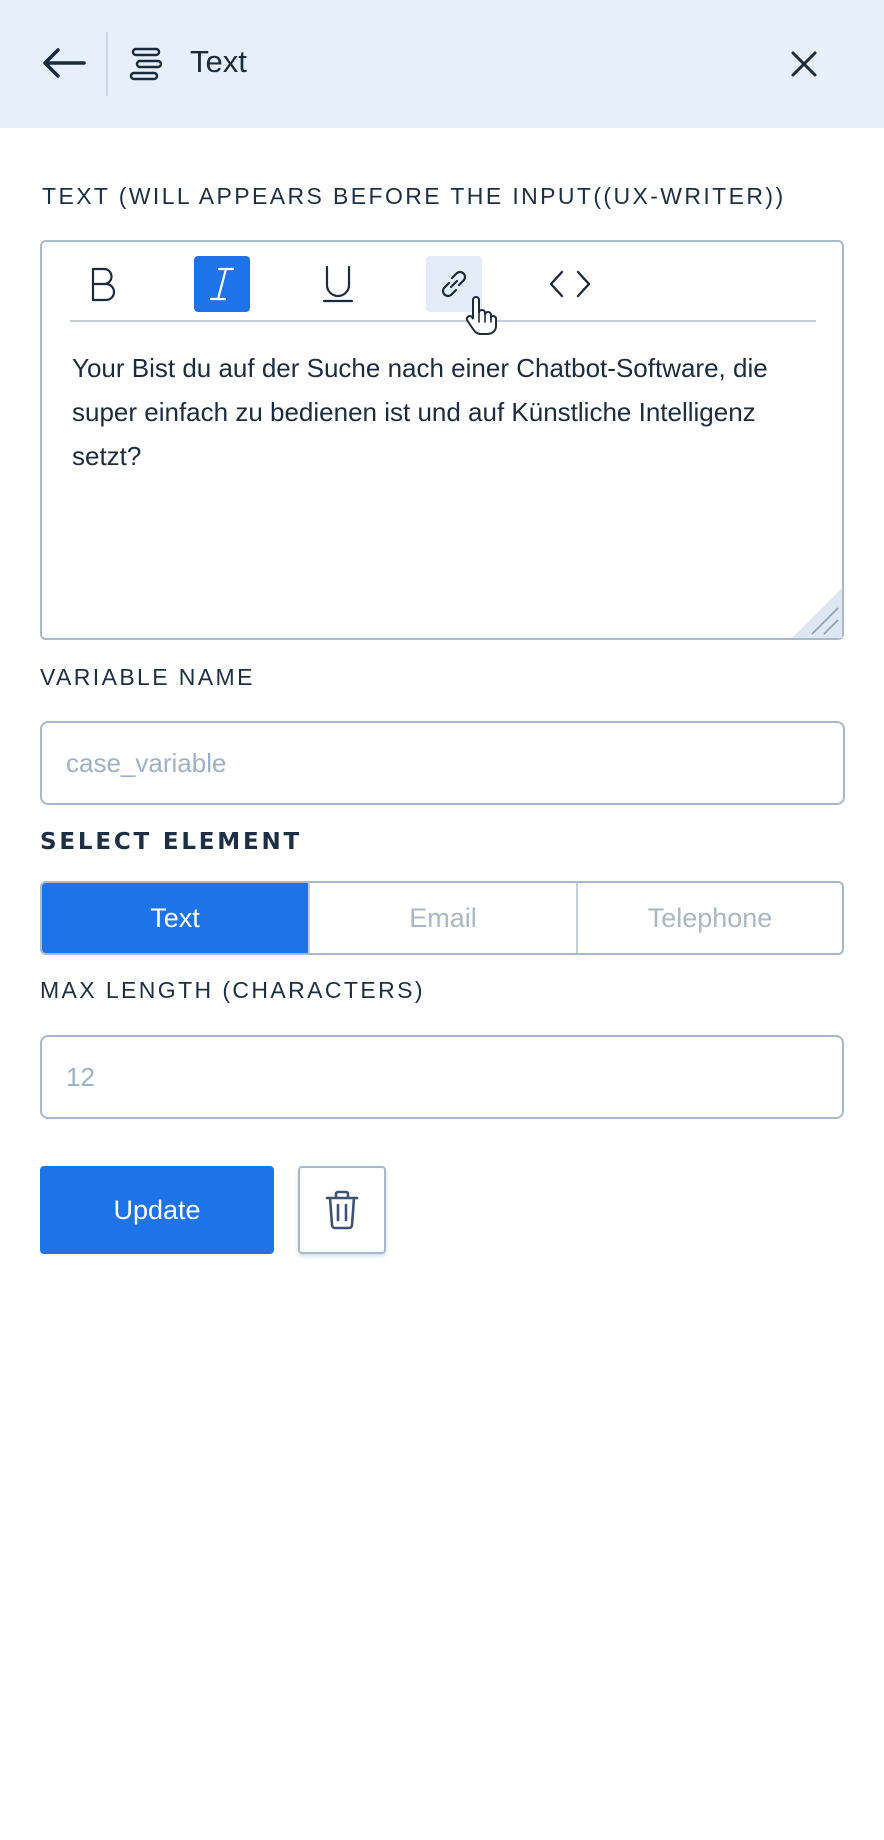  I want to click on select-element-label: SELECT ELEMENT, so click(171, 842).